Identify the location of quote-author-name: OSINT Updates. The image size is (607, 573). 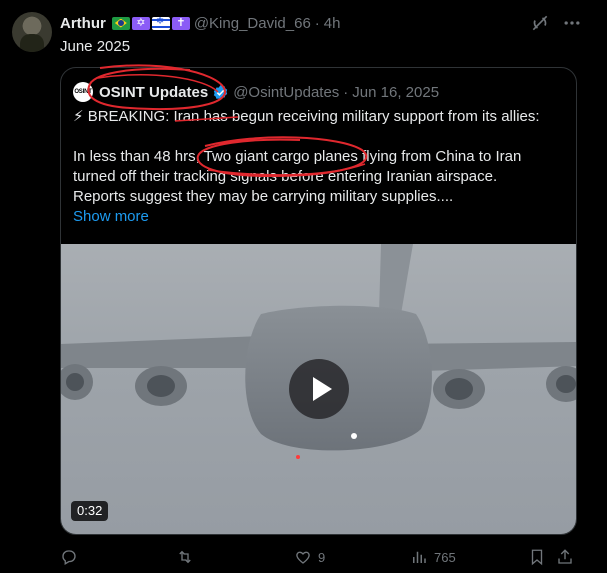
(153, 92).